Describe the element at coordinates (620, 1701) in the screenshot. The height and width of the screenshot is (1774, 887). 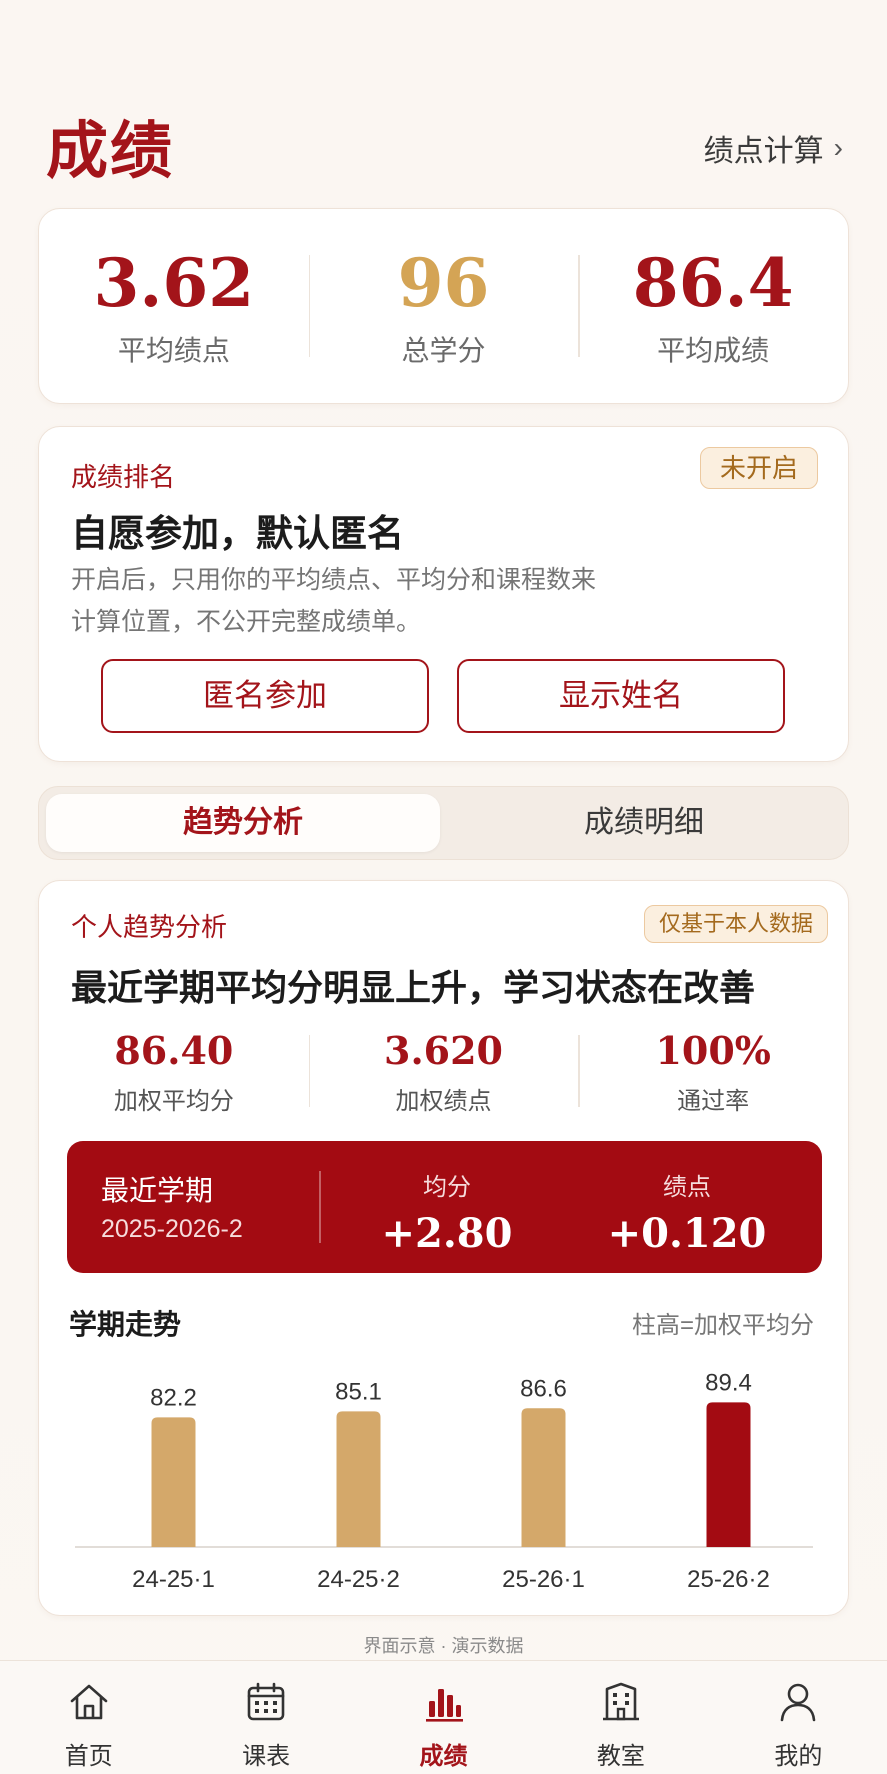
I see `building-icon` at that location.